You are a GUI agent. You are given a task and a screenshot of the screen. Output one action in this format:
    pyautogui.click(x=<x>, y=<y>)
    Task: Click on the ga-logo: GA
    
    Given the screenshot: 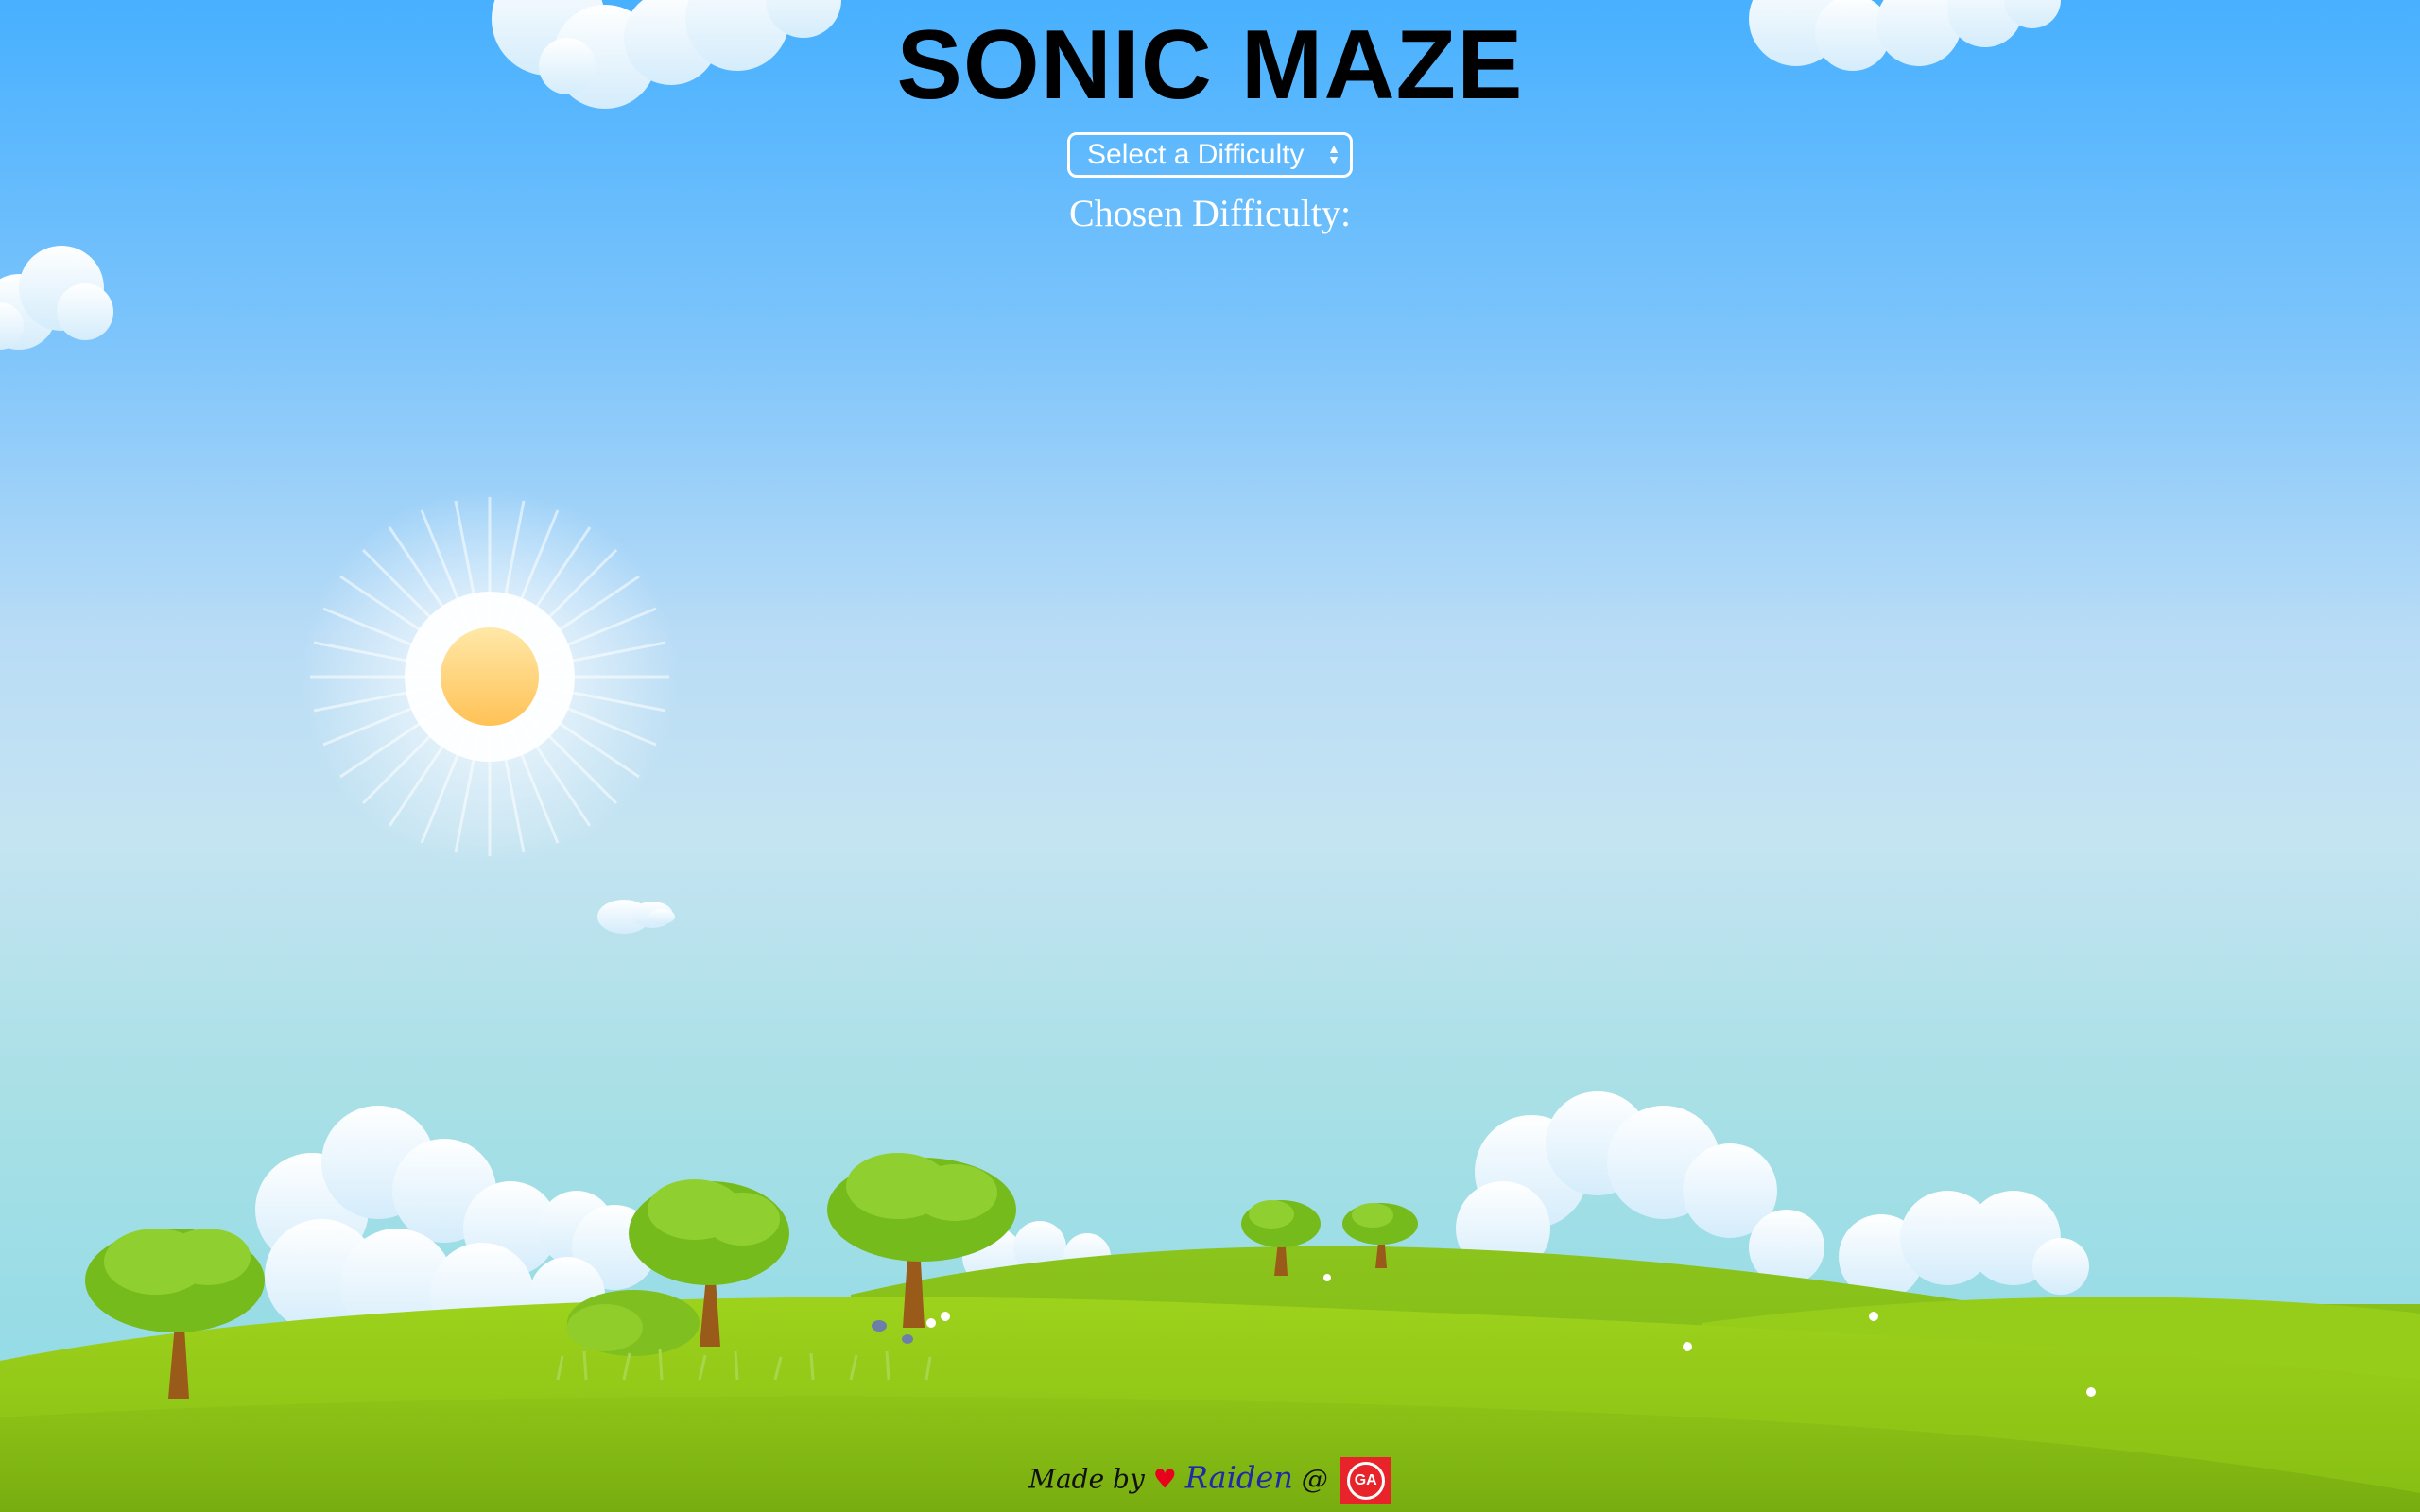 What is the action you would take?
    pyautogui.click(x=1366, y=1480)
    